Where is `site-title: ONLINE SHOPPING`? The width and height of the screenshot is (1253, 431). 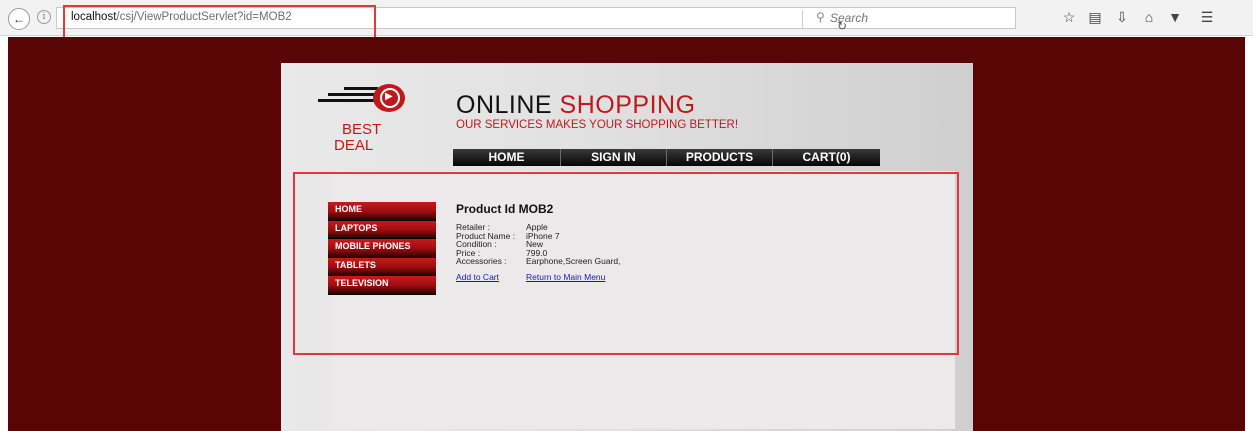
site-title: ONLINE SHOPPING is located at coordinates (576, 105).